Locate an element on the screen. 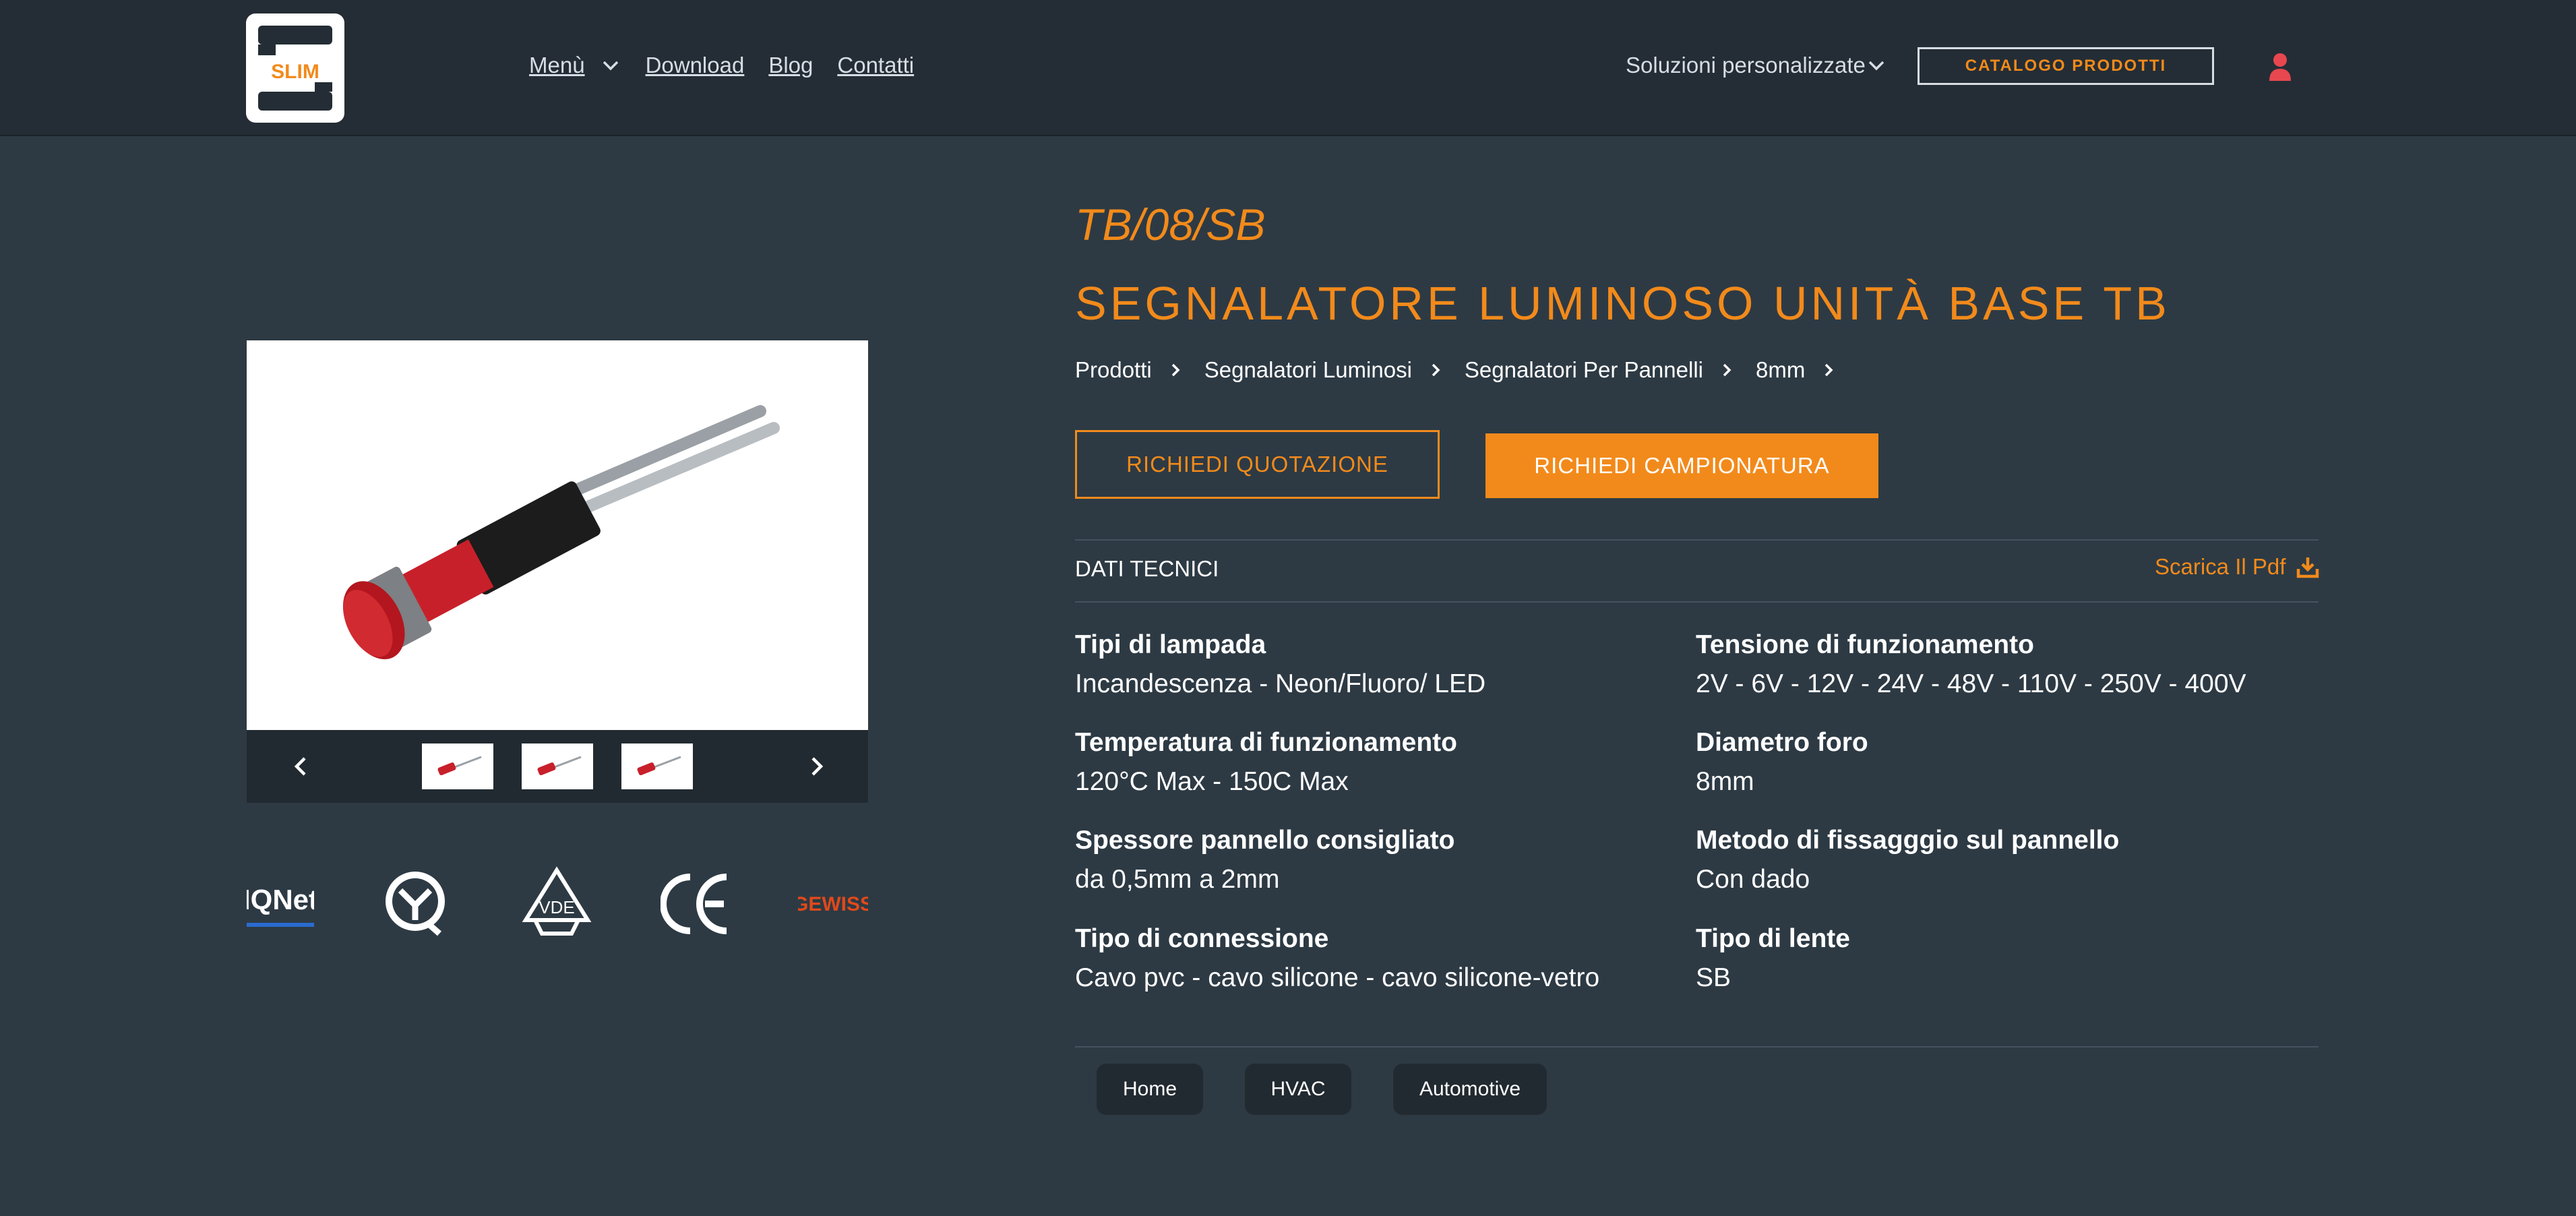 The height and width of the screenshot is (1216, 2576). nav-menu: Menù is located at coordinates (557, 65).